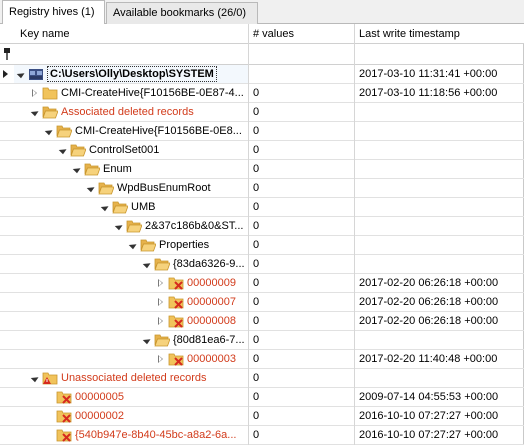 The image size is (524, 445). What do you see at coordinates (134, 378) in the screenshot?
I see `key-name-label: Unassociated deleted records` at bounding box center [134, 378].